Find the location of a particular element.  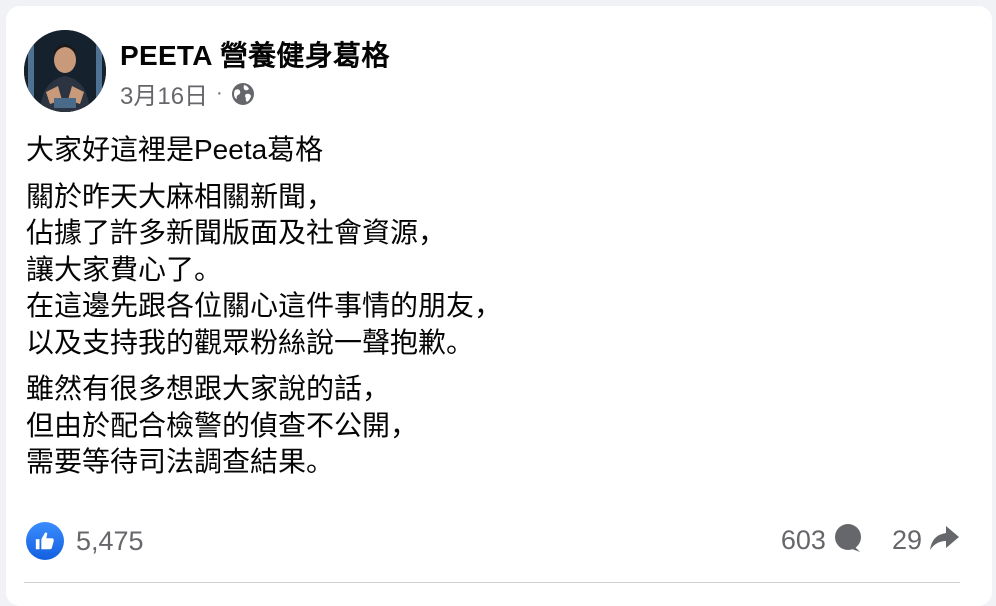

avatar is located at coordinates (65, 71).